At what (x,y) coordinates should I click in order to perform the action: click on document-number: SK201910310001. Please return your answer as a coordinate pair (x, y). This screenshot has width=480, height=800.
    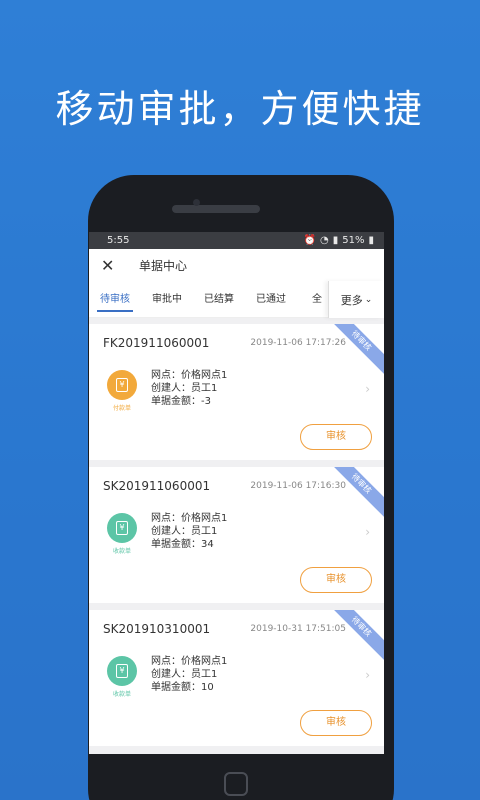
    Looking at the image, I should click on (157, 629).